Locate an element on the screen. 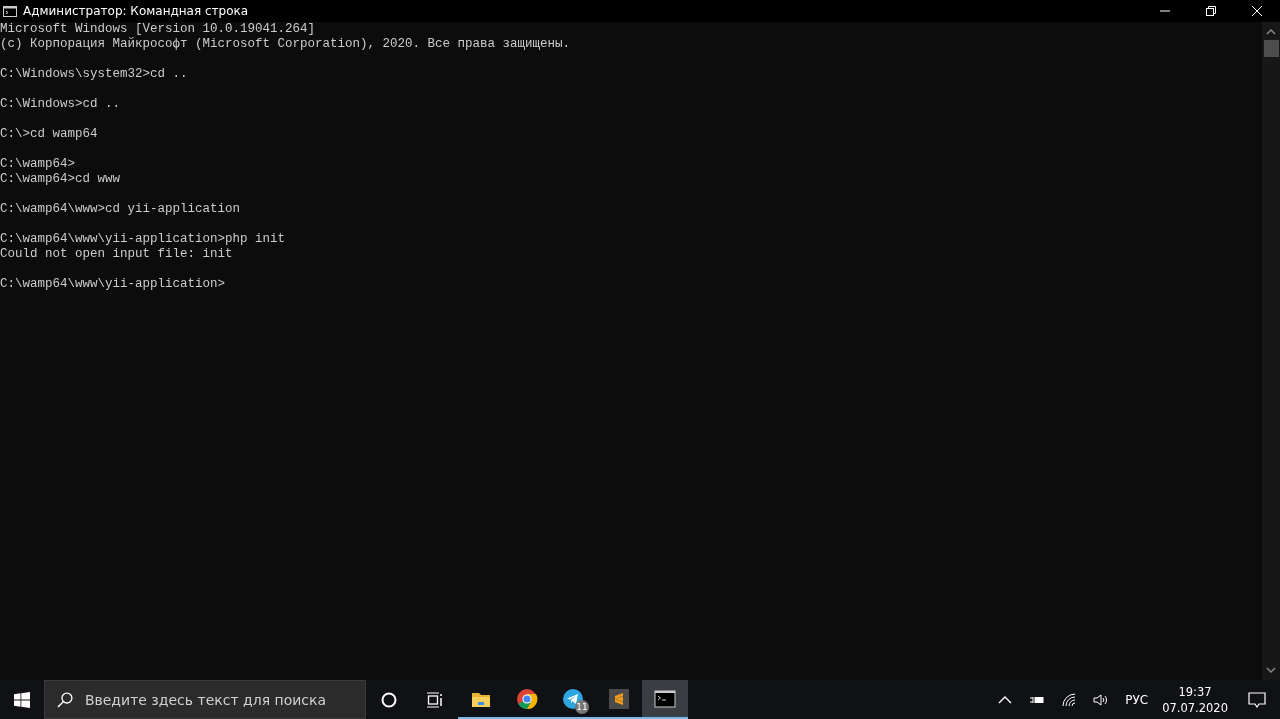  console-line: (c) Корпорация Майкрософт (Microsoft Corporation), 2020. Все права защищены. is located at coordinates (285, 44).